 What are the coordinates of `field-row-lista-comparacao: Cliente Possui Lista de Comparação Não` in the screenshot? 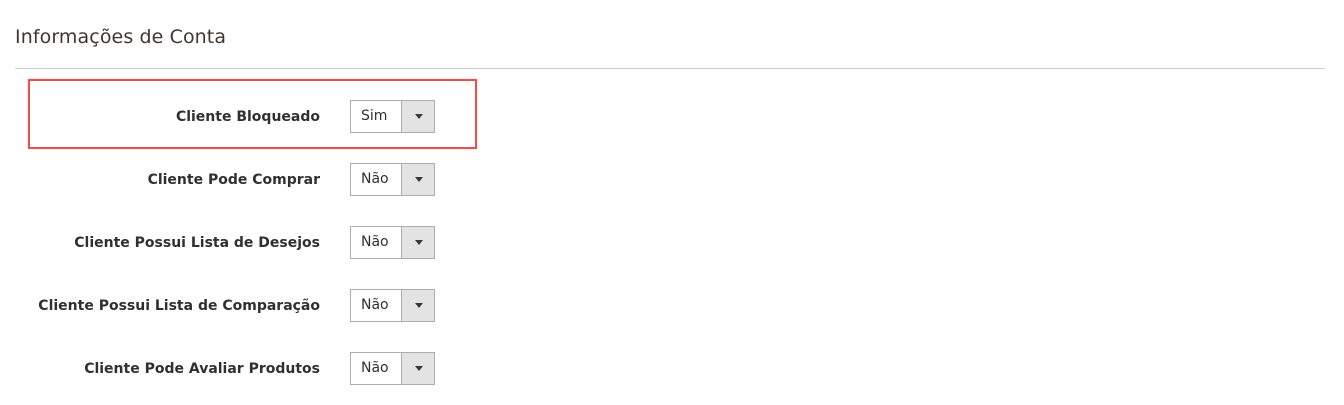 It's located at (240, 306).